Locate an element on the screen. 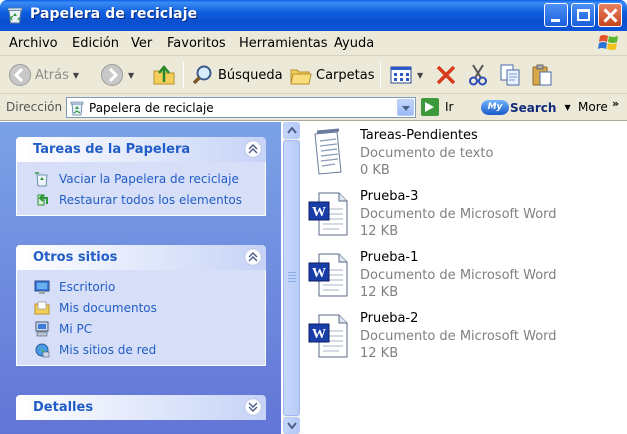  paste-button is located at coordinates (542, 75).